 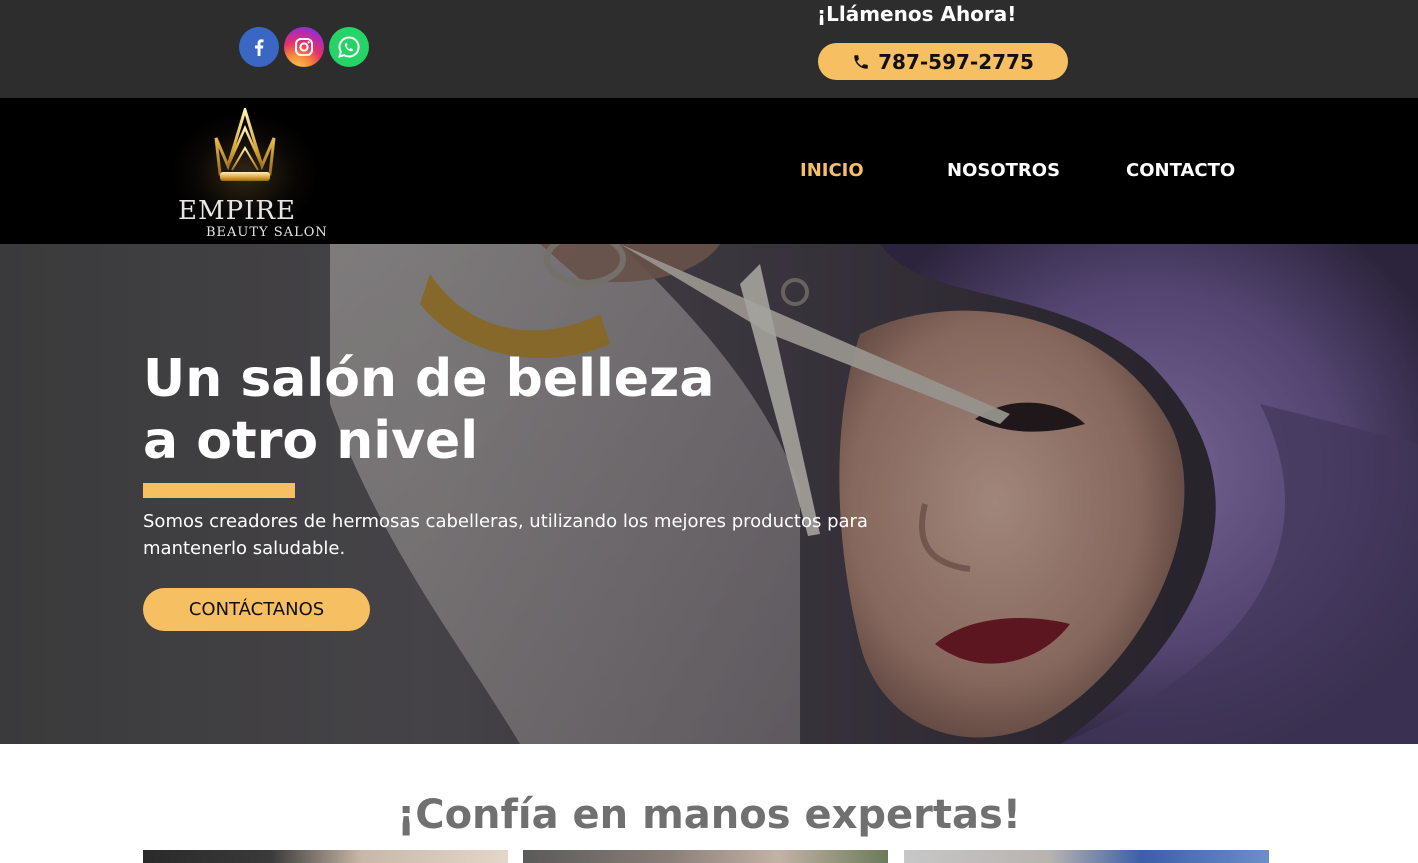 I want to click on nav-item-nosotros: NOSOTROS, so click(x=1003, y=170).